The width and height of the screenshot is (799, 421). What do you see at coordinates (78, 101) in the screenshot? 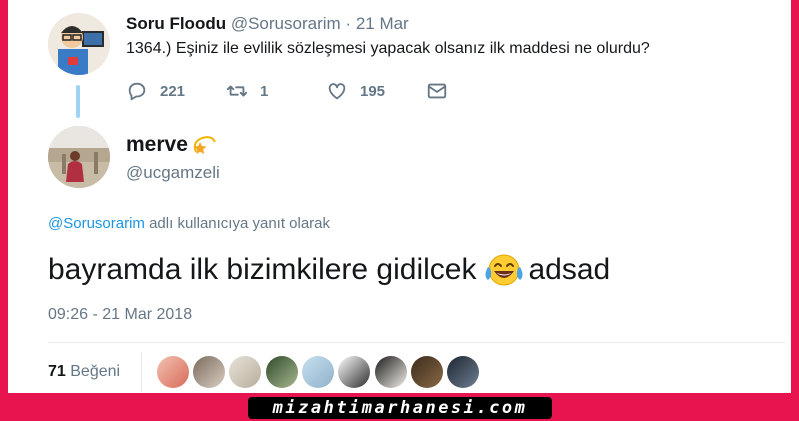
I see `thread-connector` at bounding box center [78, 101].